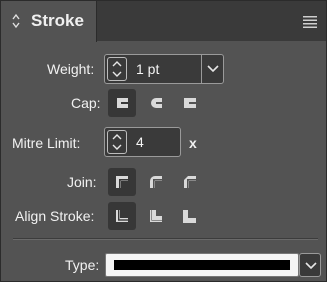  I want to click on mitre-limit-stepper, so click(117, 142).